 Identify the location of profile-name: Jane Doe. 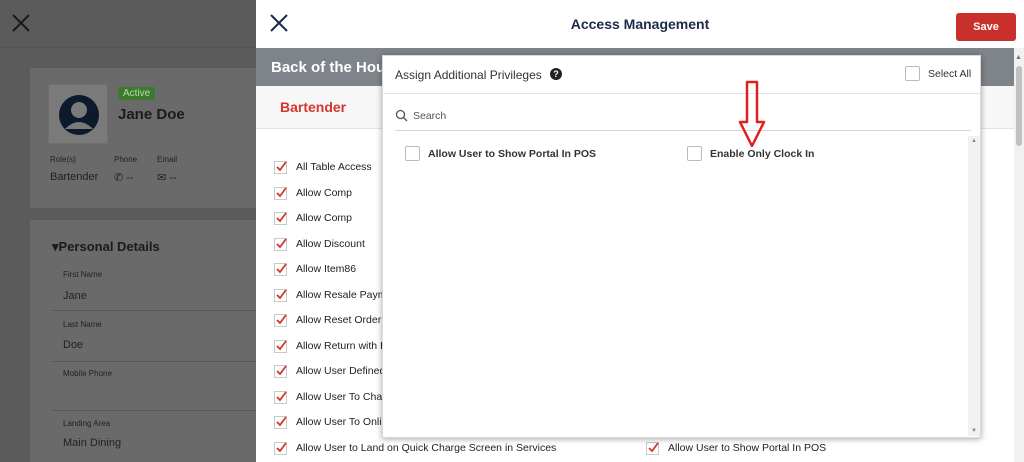
(151, 114).